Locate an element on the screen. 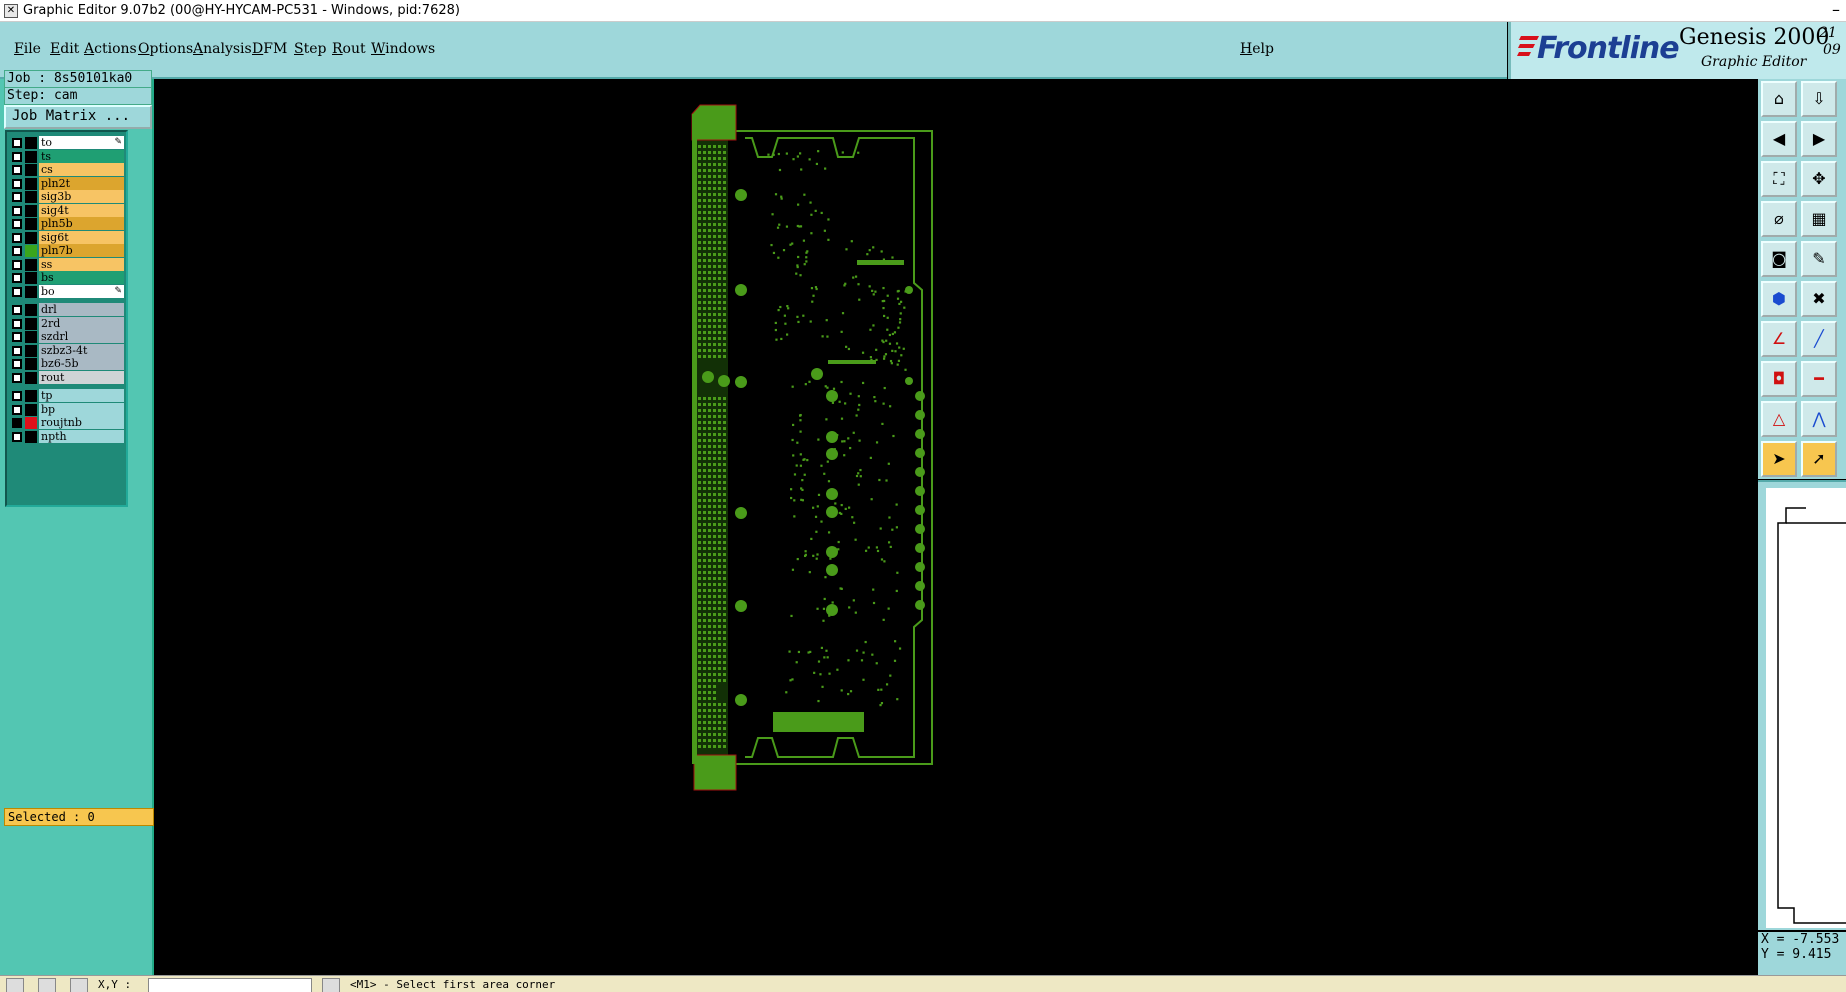  menu-edit: Edit is located at coordinates (64, 49).